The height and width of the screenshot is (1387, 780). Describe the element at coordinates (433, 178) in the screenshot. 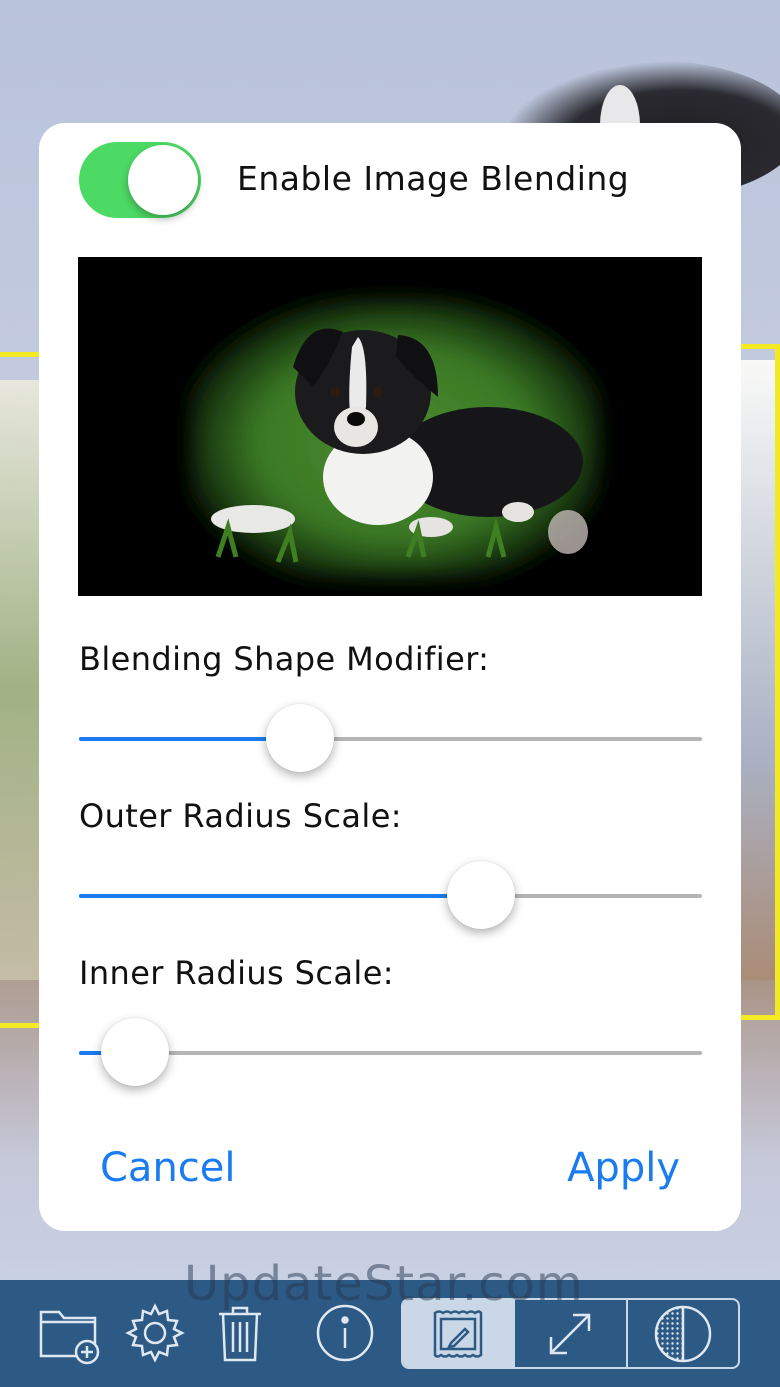

I see `enable-blending-label: Enable Image Blending` at that location.